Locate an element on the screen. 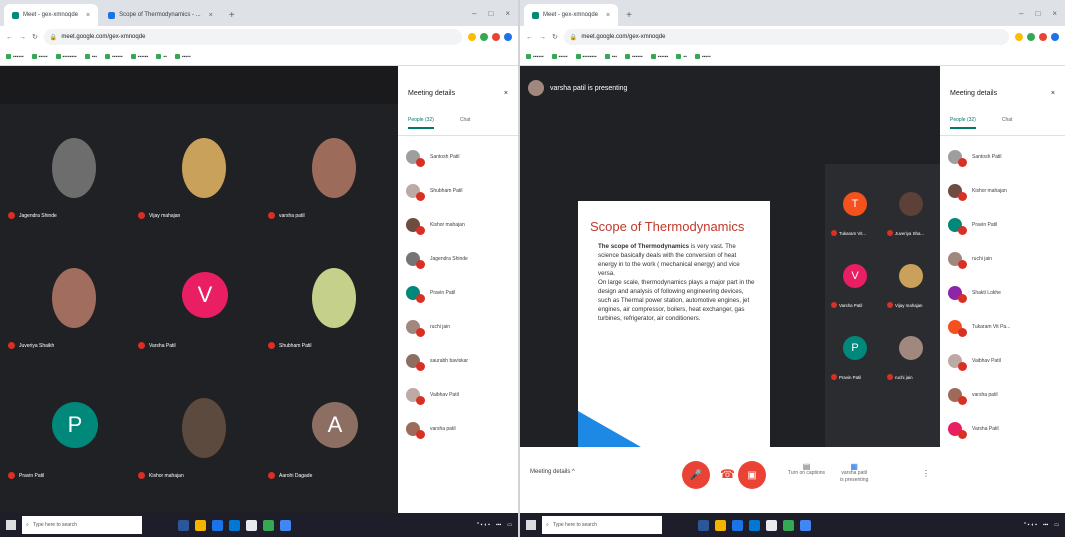 The width and height of the screenshot is (1065, 537). strip-tile: P Pravin Patil is located at coordinates (855, 365).